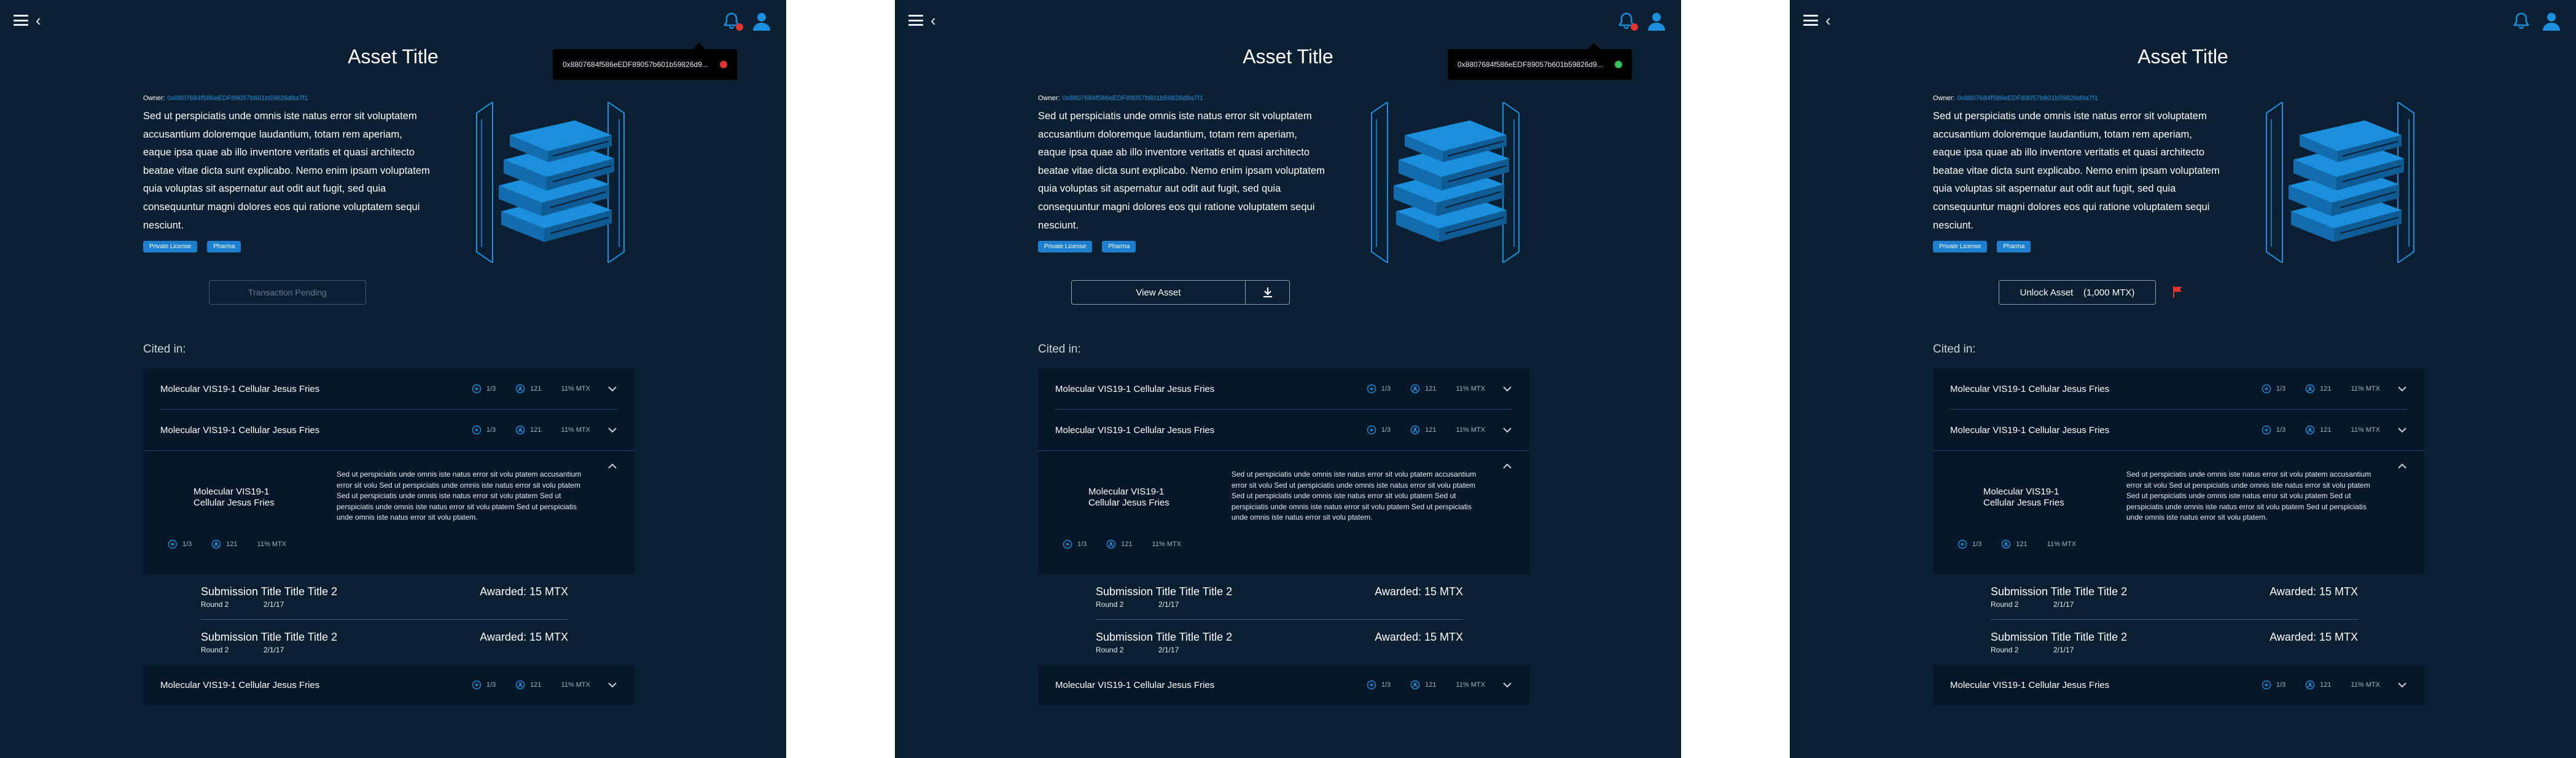 The height and width of the screenshot is (758, 2576). Describe the element at coordinates (2178, 292) in the screenshot. I see `flag-icon` at that location.